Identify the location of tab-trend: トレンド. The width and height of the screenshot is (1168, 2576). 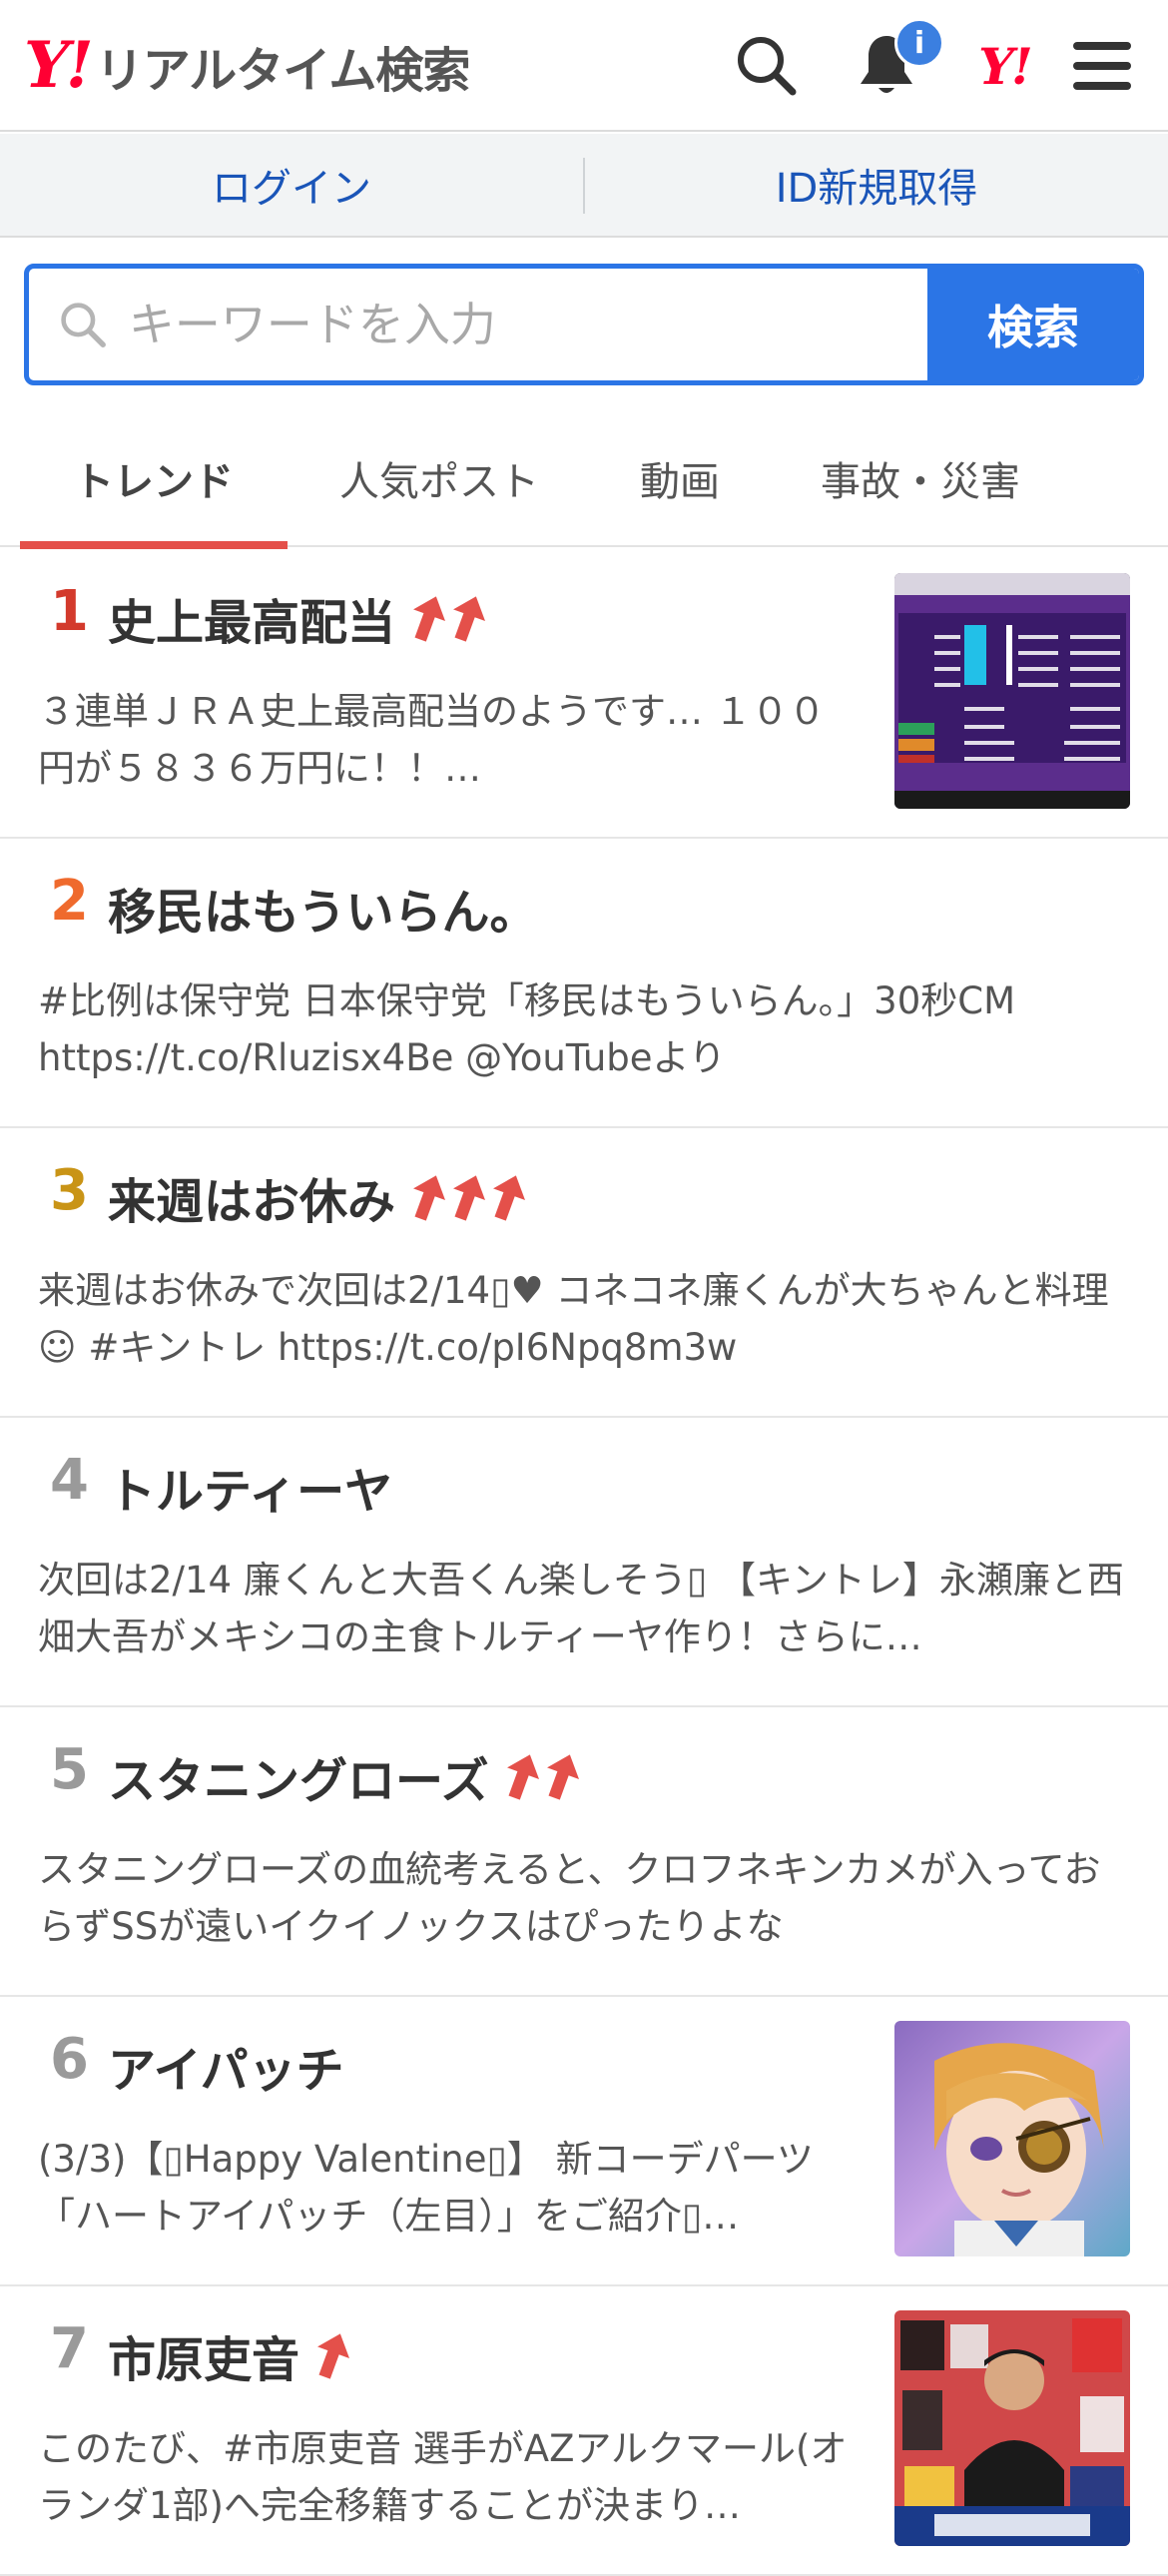
(154, 479).